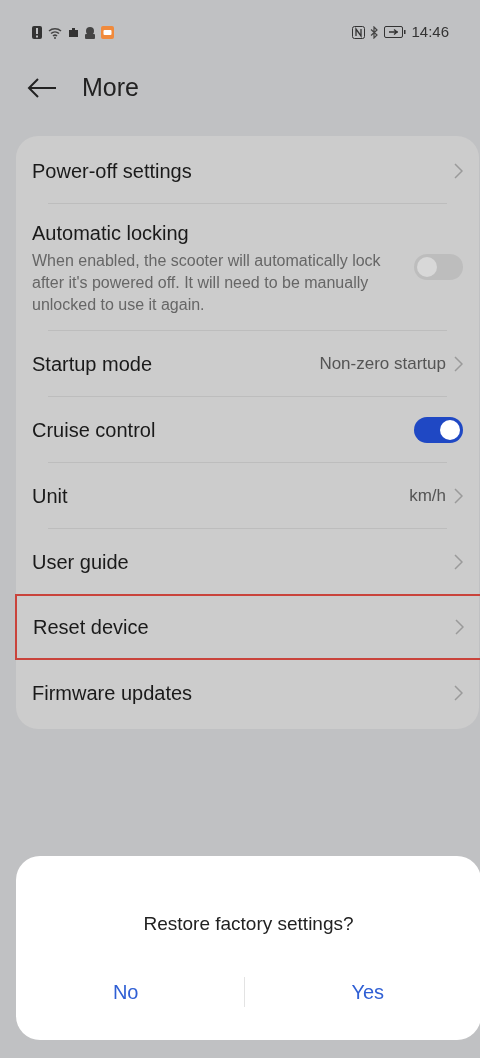 The width and height of the screenshot is (480, 1058). Describe the element at coordinates (93, 364) in the screenshot. I see `row-label: Startup mode` at that location.